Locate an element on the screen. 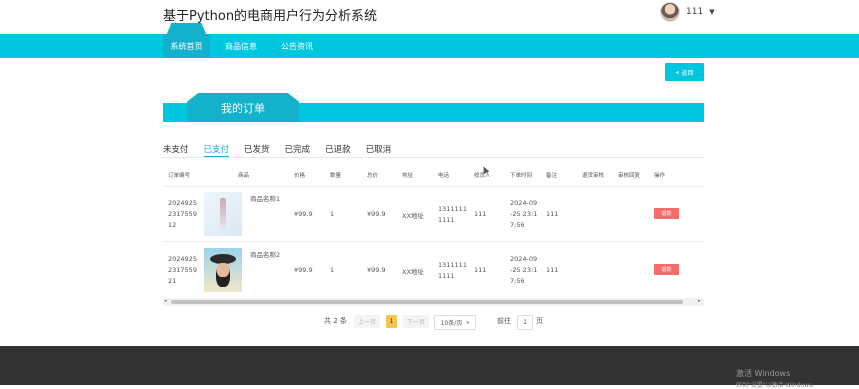  page-title: 我的订单 is located at coordinates (243, 107).